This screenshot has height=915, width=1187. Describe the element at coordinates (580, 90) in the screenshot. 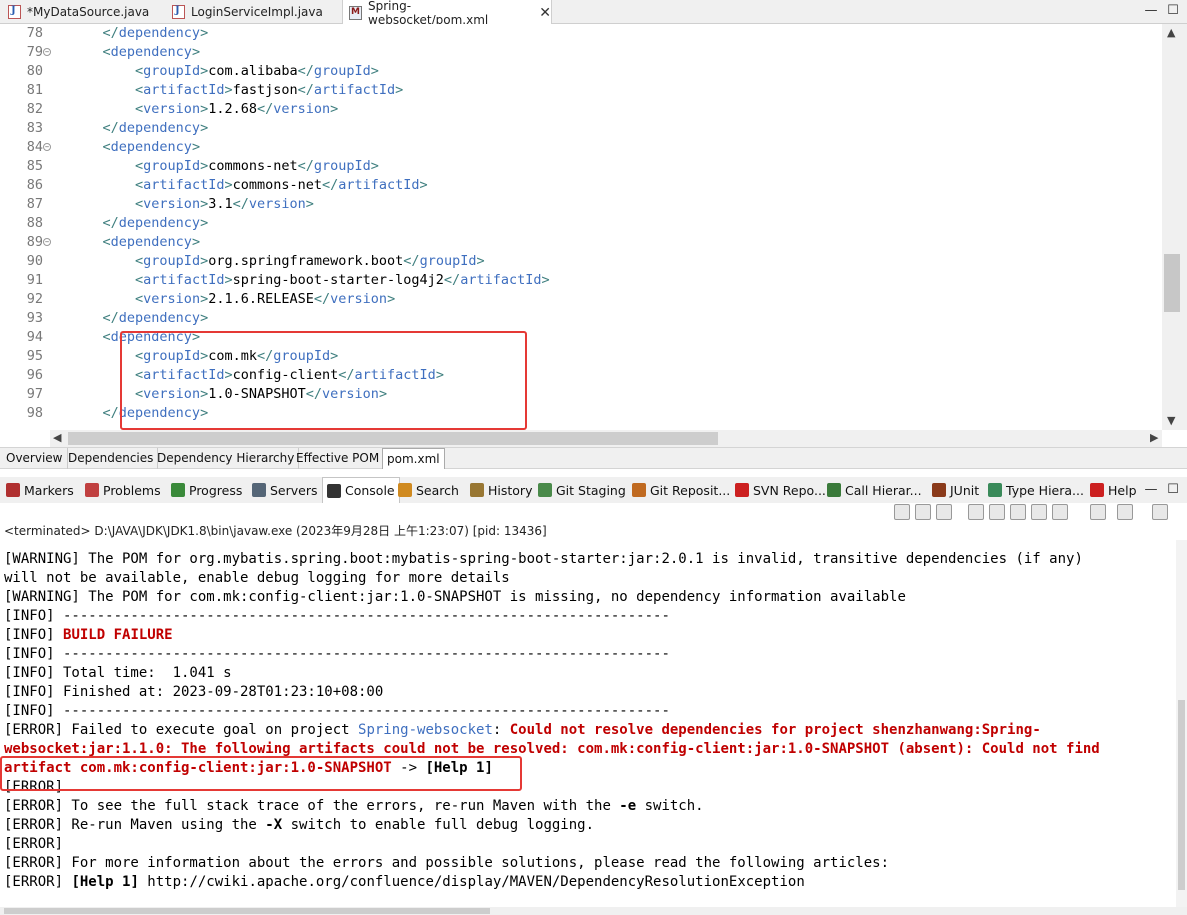

I see `code-line: 81 <artifactId>fastjson</artifactId>` at that location.